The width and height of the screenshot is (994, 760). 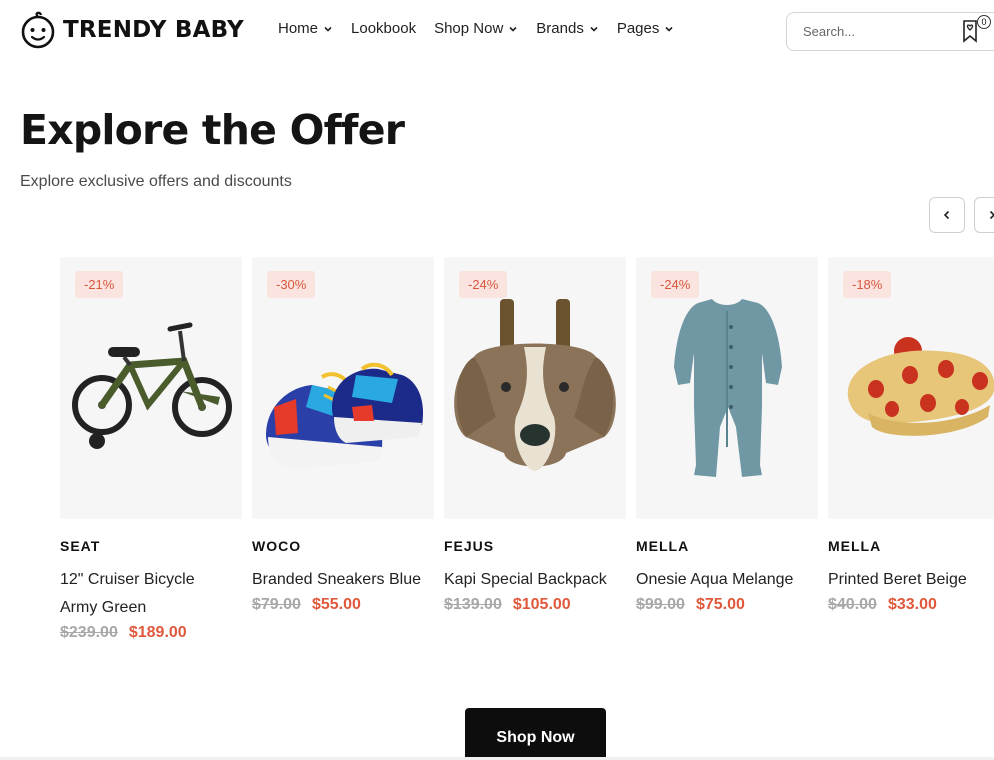 I want to click on sale-price: $75.00, so click(x=720, y=604).